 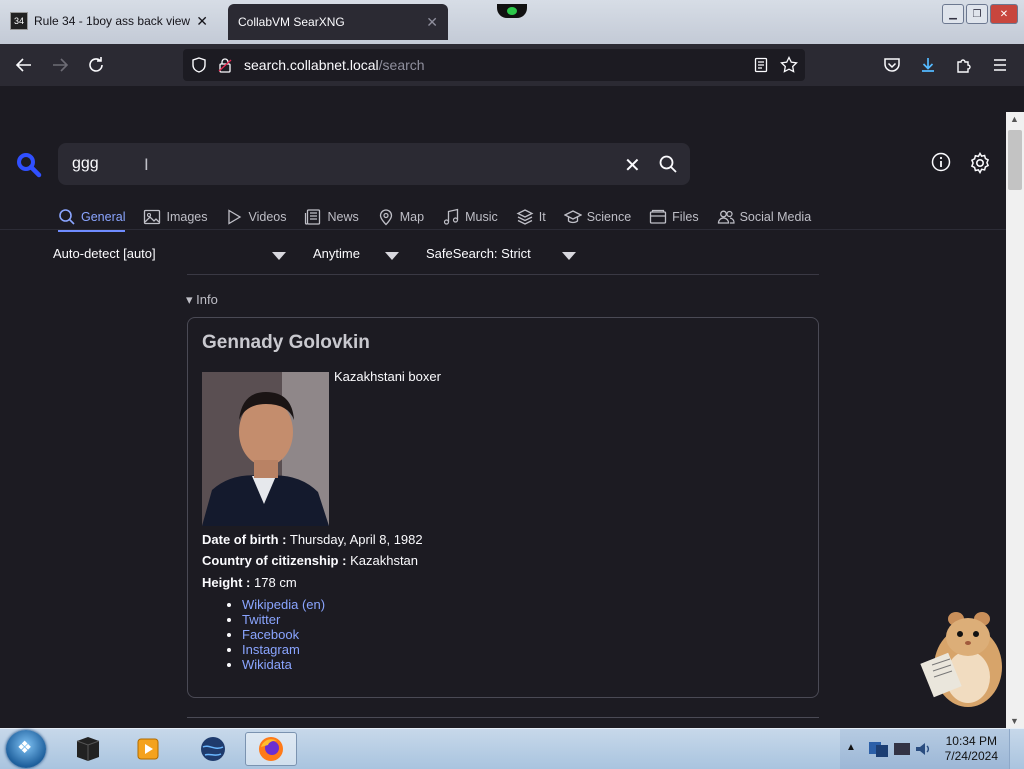 What do you see at coordinates (152, 217) in the screenshot?
I see `image-icon` at bounding box center [152, 217].